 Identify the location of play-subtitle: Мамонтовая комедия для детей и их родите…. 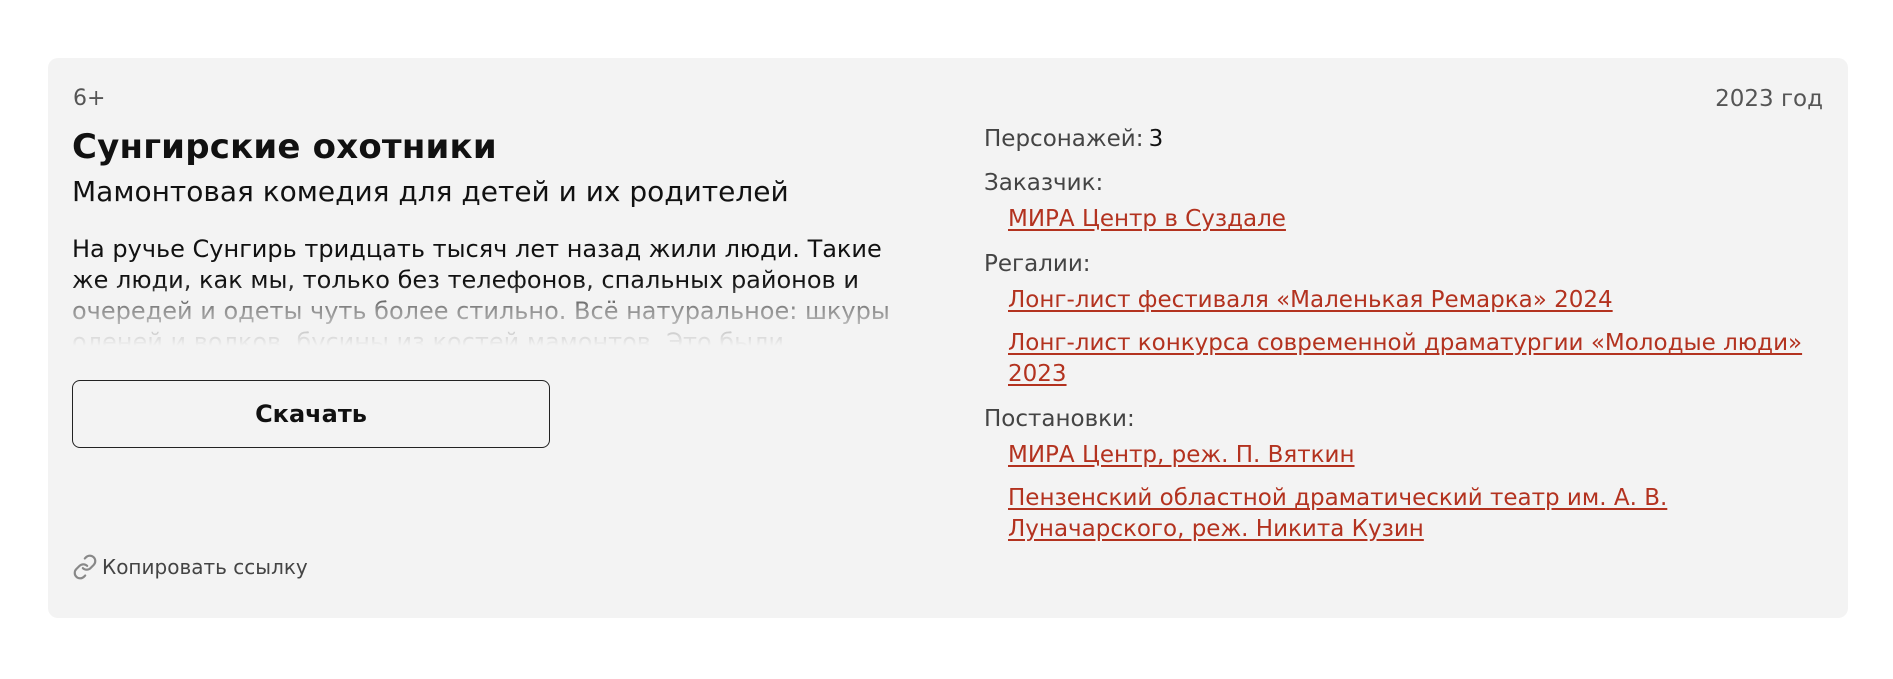
(430, 191).